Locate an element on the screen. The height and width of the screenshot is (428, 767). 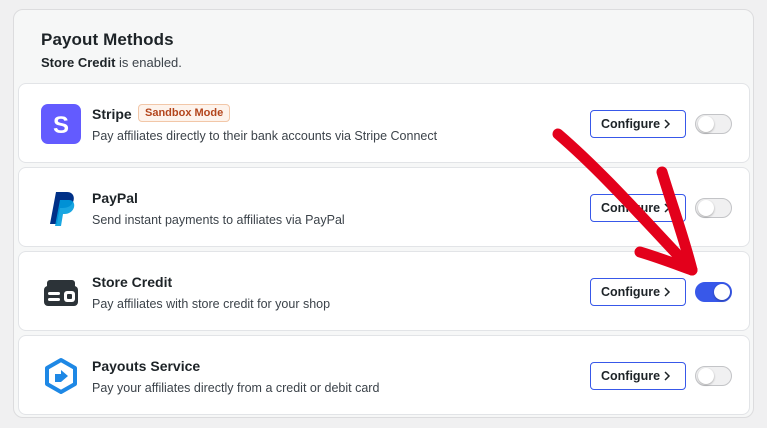
stripe-enable-toggle is located at coordinates (713, 124).